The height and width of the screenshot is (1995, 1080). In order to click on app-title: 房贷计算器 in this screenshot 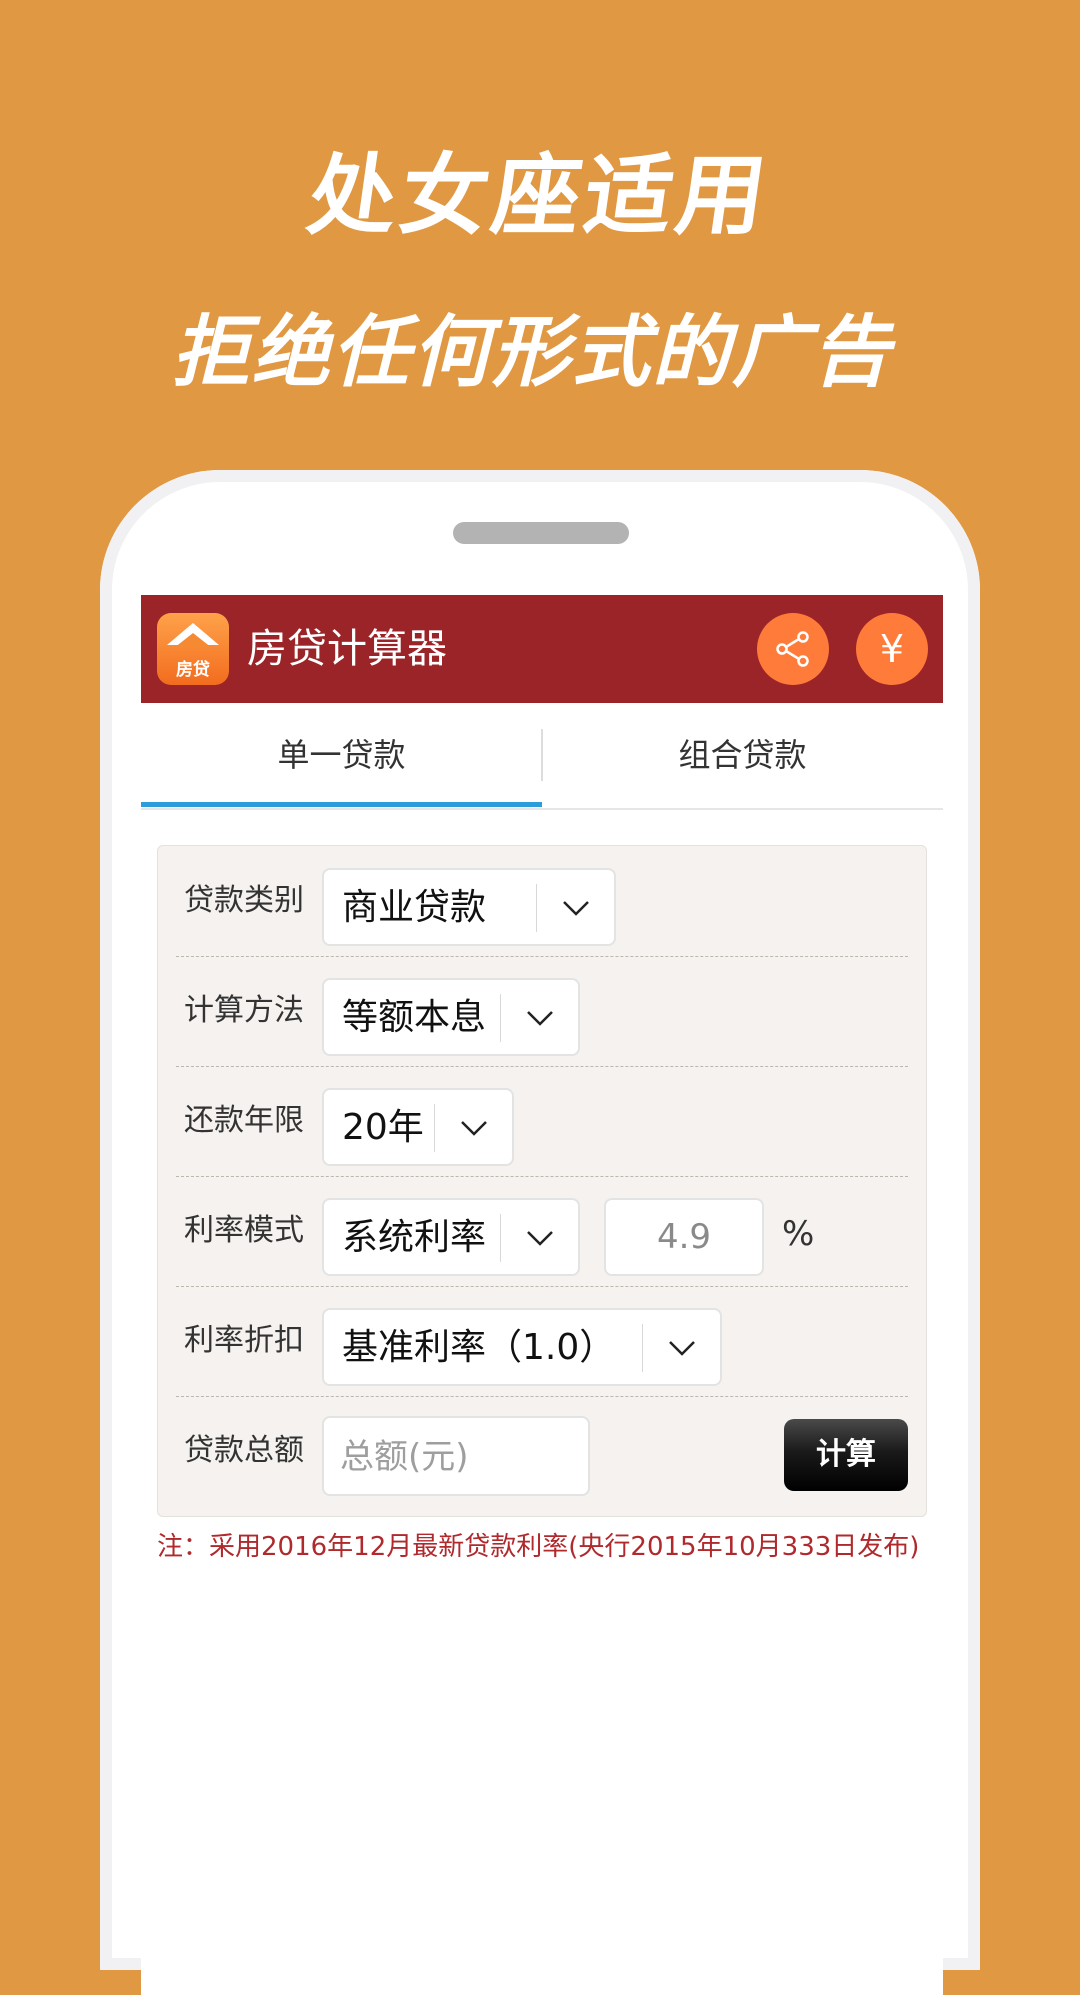, I will do `click(347, 649)`.